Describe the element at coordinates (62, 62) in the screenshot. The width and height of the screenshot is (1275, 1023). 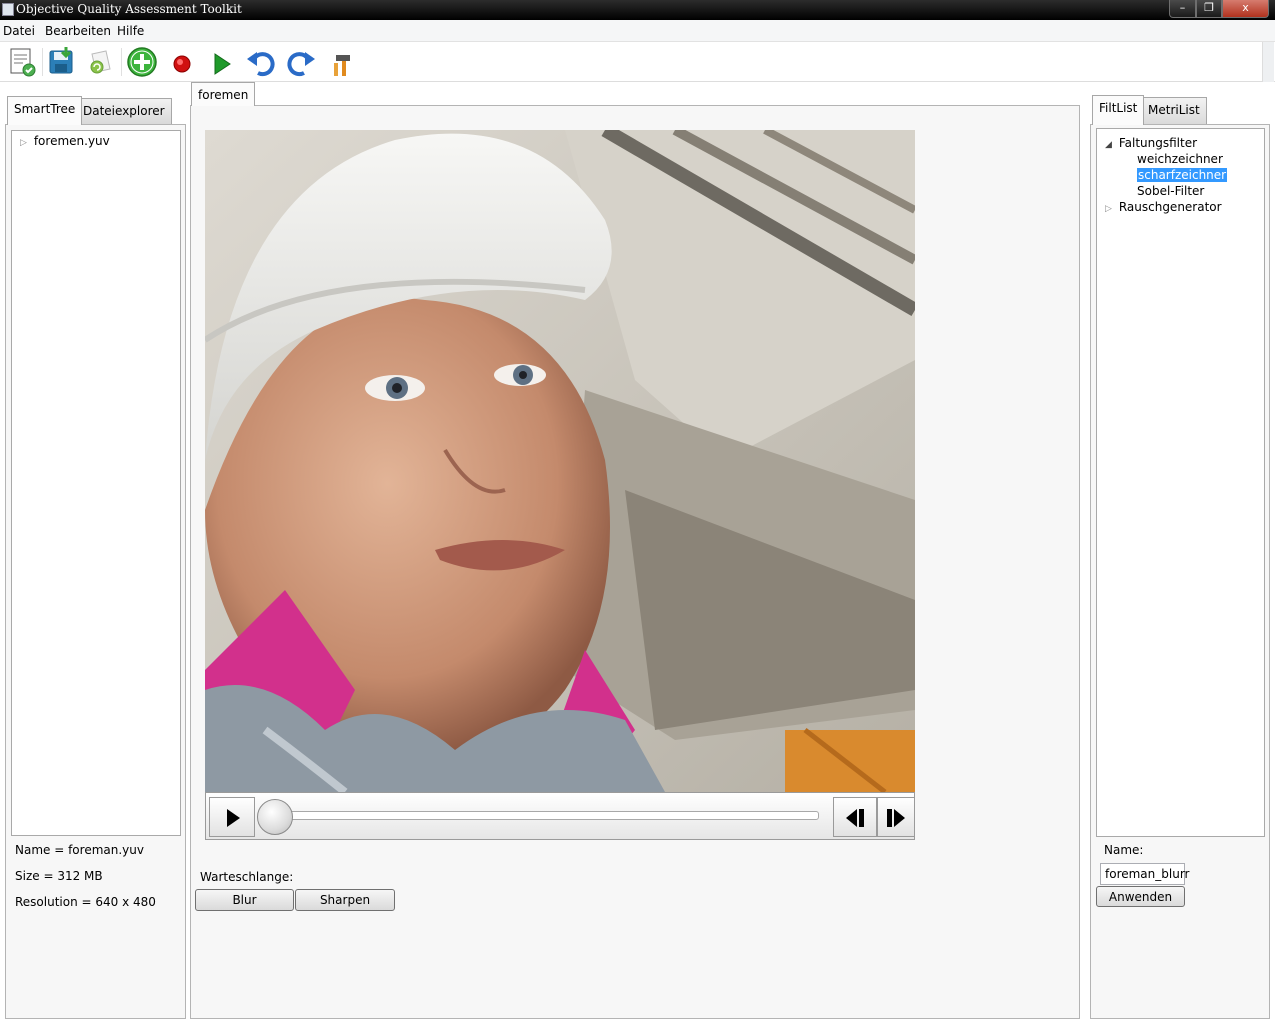
I see `save-icon` at that location.